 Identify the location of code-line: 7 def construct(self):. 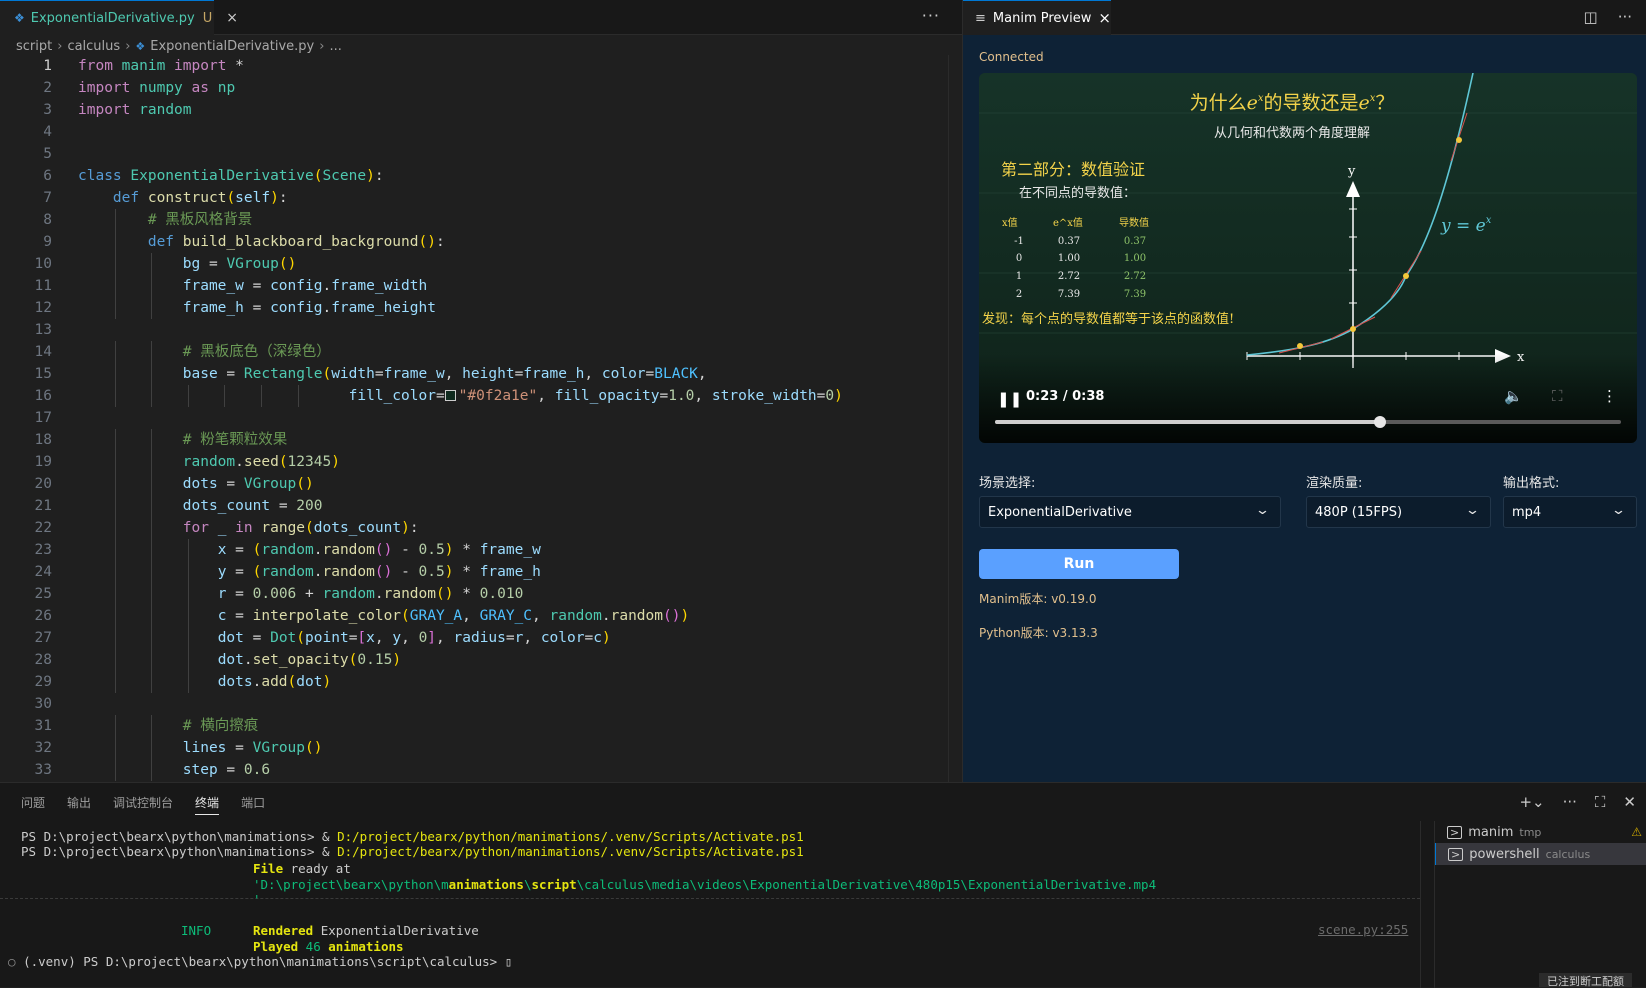
(481, 198).